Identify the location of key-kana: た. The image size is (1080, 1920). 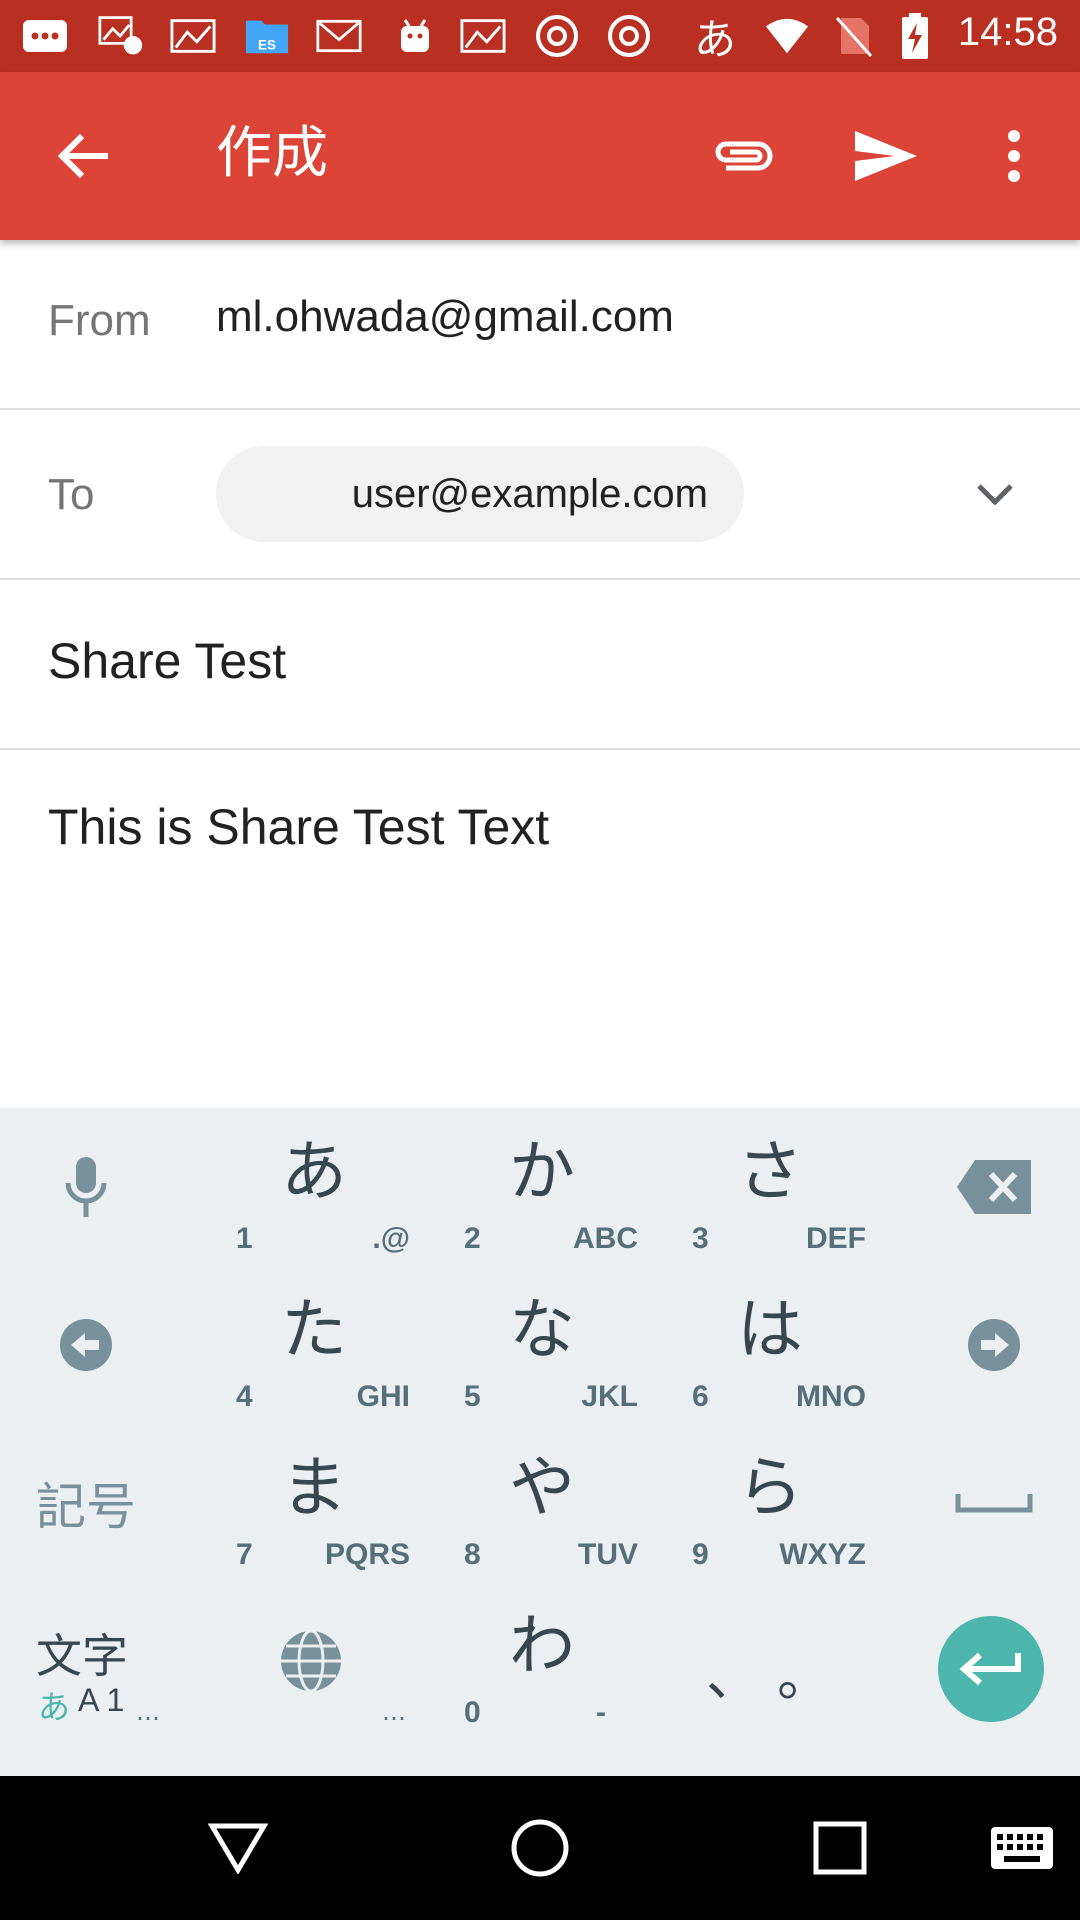
(314, 1329).